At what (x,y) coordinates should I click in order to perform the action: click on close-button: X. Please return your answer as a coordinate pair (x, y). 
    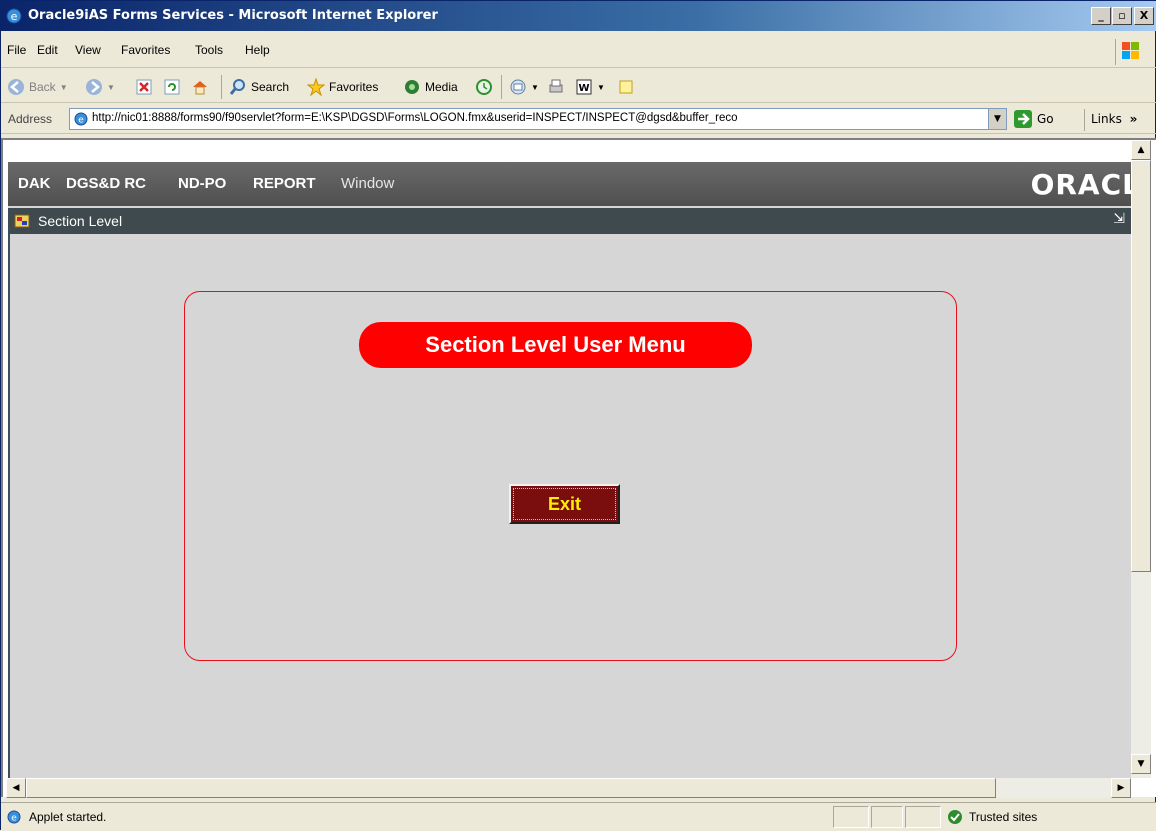
    Looking at the image, I should click on (1144, 16).